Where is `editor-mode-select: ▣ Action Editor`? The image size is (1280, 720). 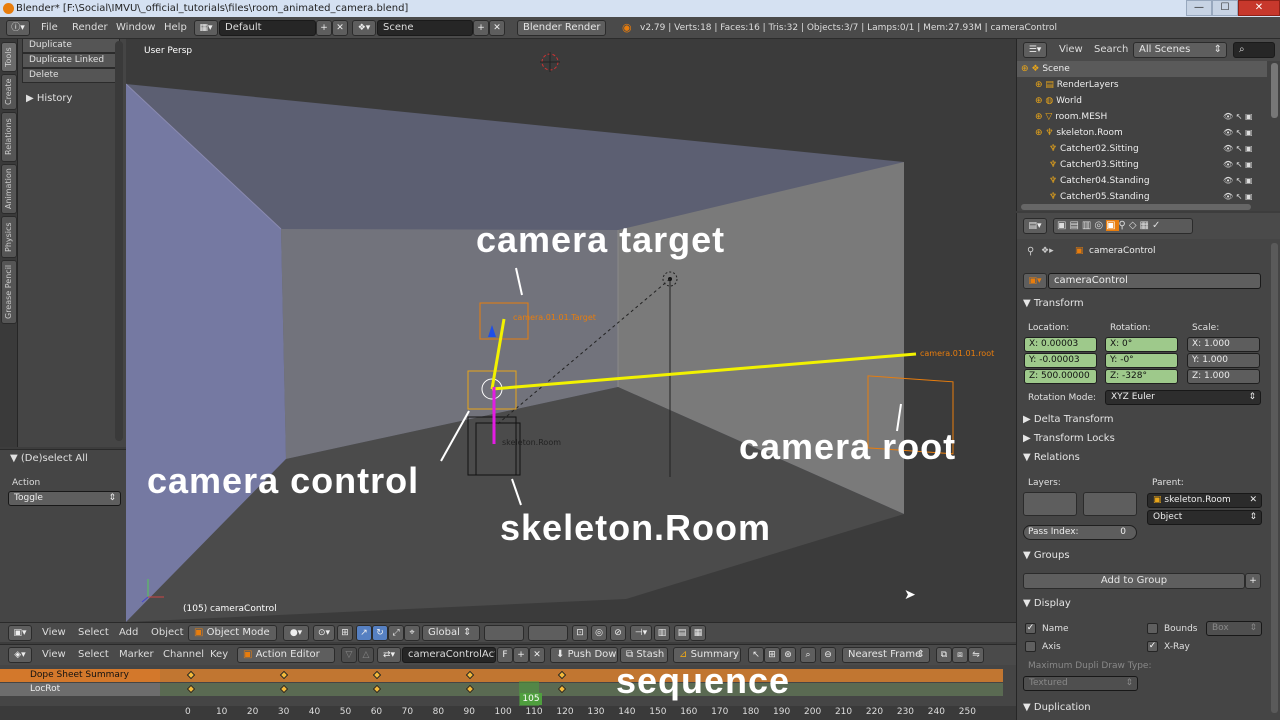 editor-mode-select: ▣ Action Editor is located at coordinates (286, 655).